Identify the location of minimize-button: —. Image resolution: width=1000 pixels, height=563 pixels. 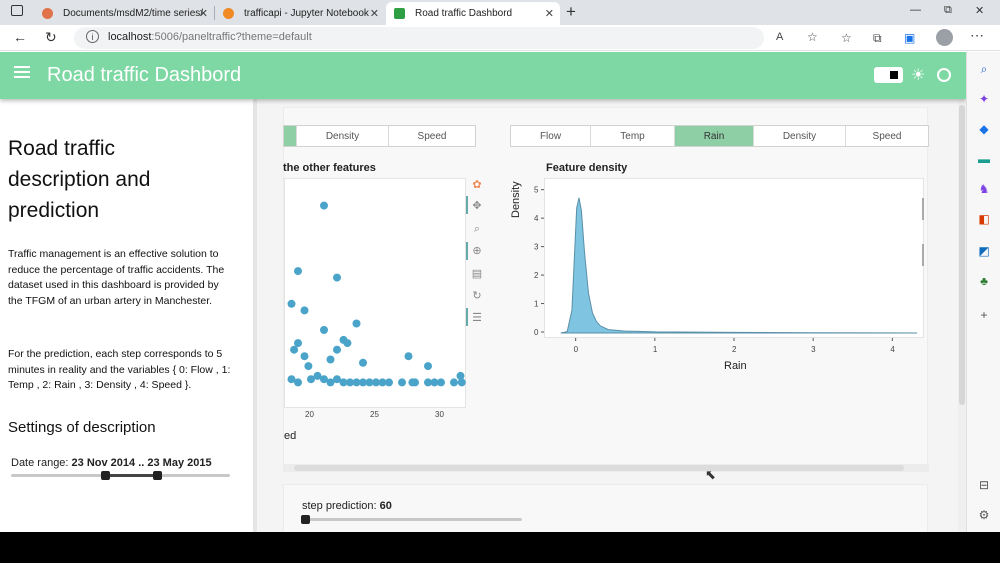
(915, 10).